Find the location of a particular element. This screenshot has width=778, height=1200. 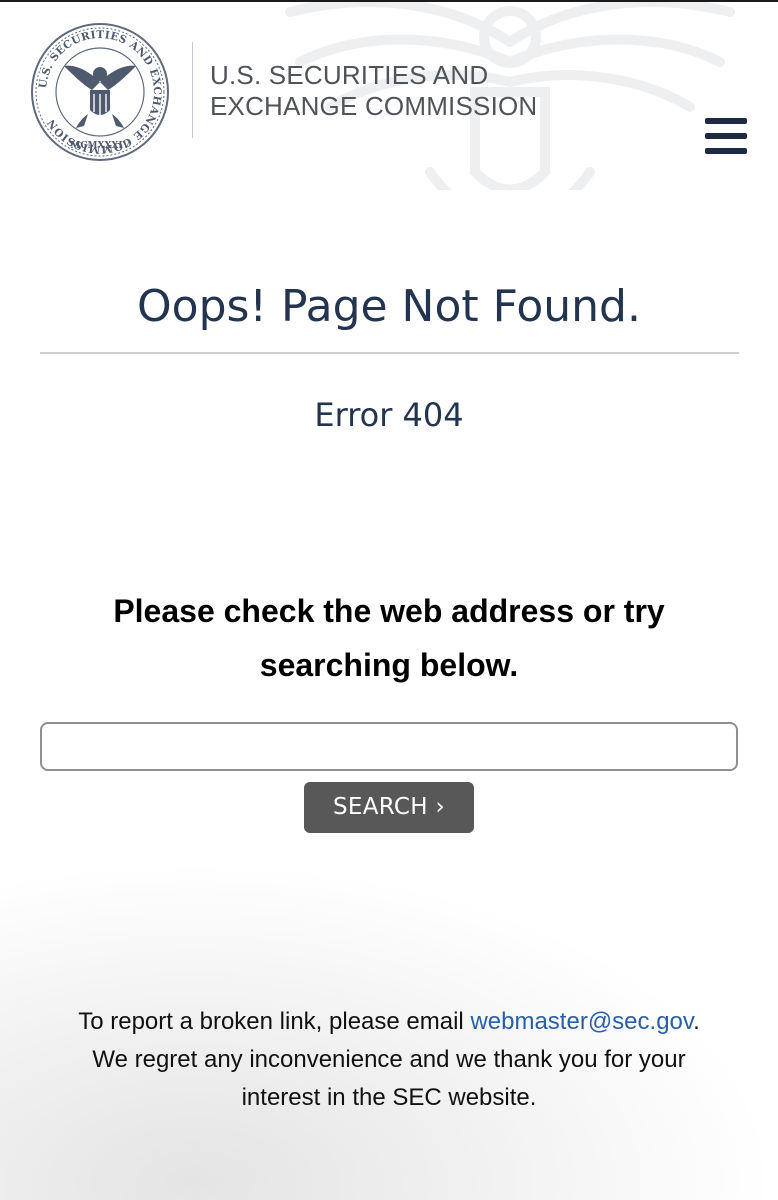

menu-bar-bottom is located at coordinates (726, 151).